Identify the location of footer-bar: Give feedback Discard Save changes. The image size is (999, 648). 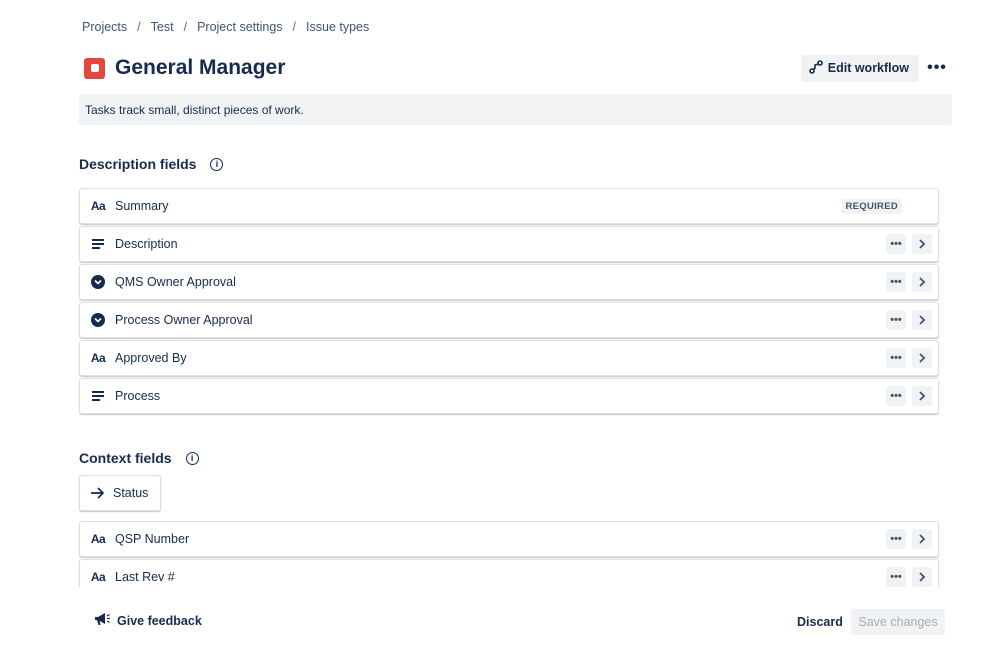
(499, 622).